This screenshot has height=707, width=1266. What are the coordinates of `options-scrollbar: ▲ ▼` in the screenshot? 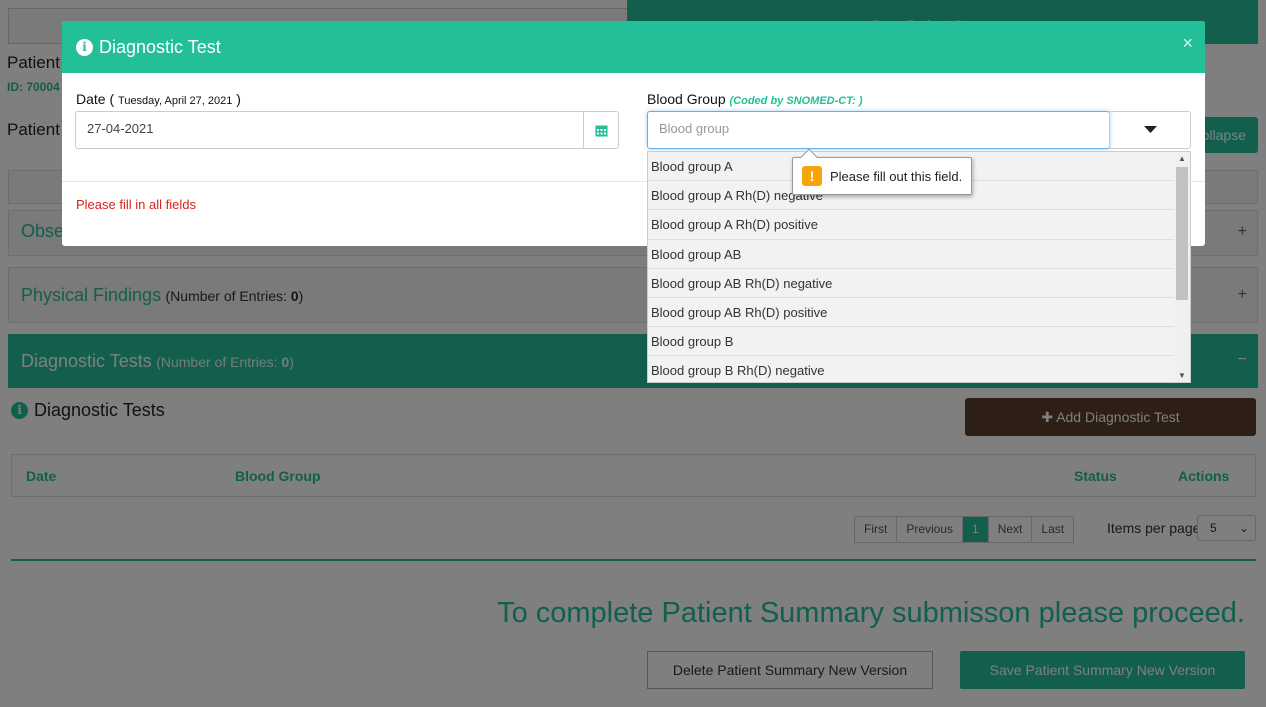 It's located at (1182, 267).